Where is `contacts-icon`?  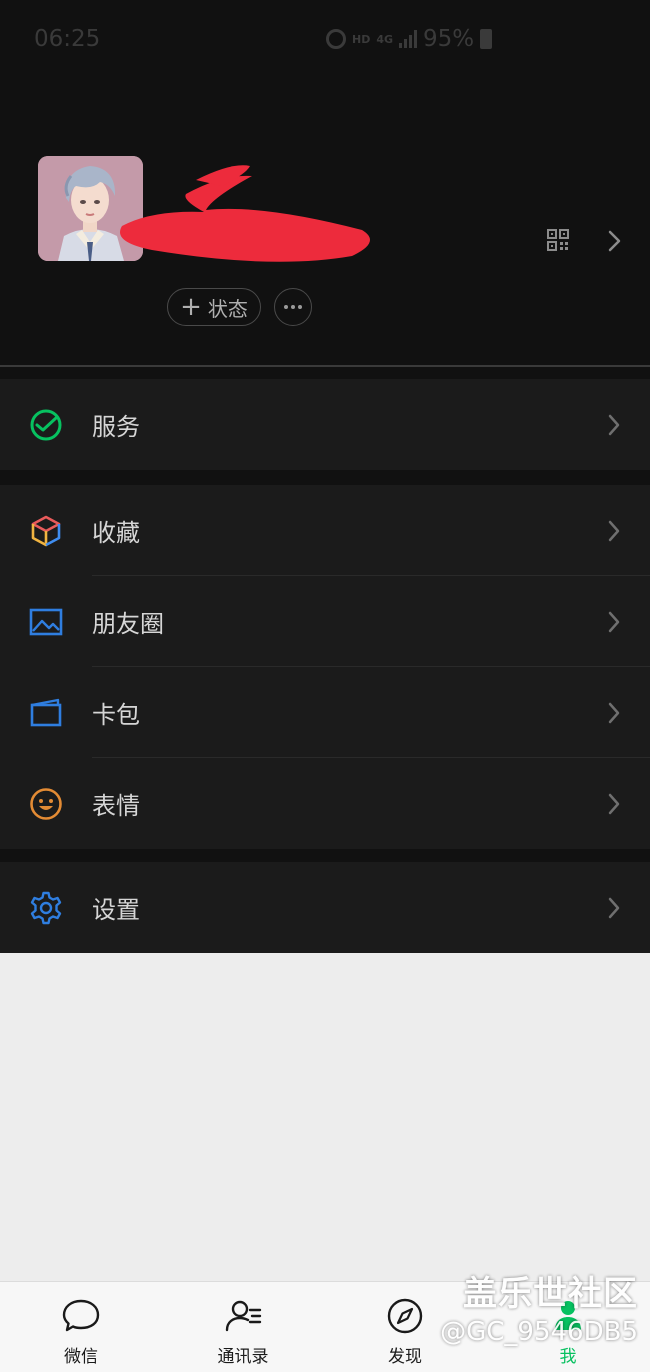 contacts-icon is located at coordinates (243, 1316).